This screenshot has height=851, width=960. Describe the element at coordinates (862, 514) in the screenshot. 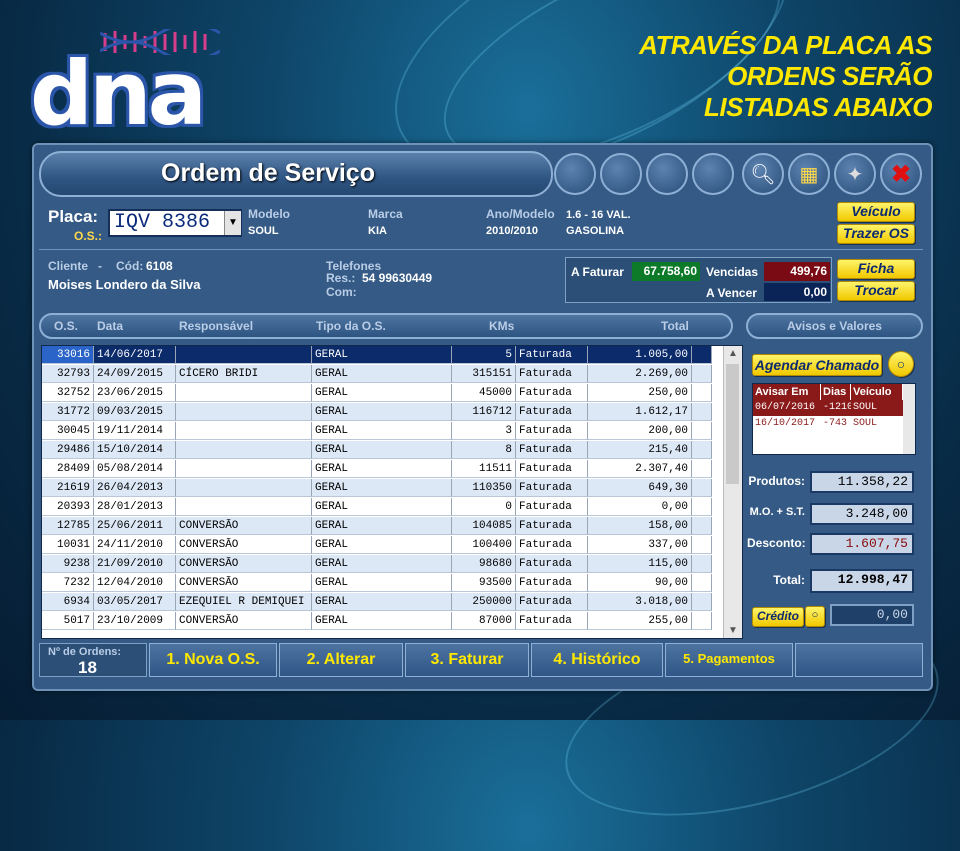

I see `mo-value: 3.248,00` at that location.